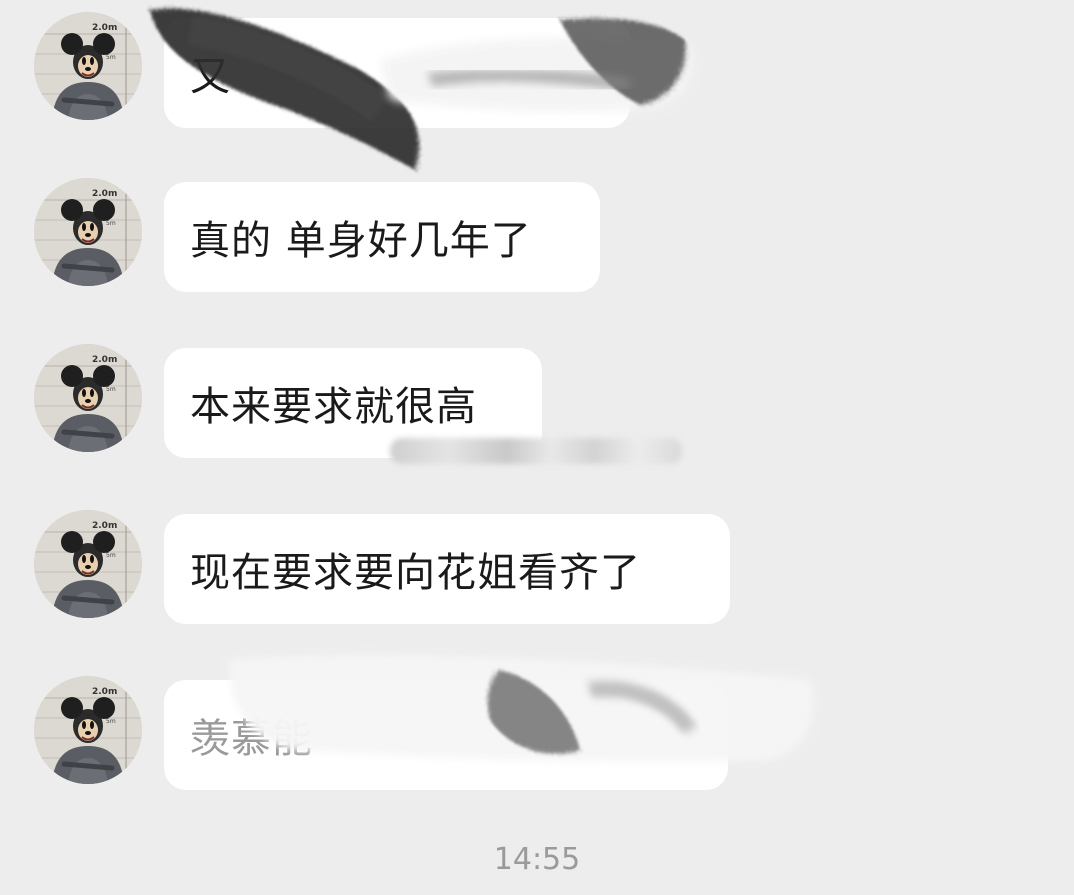 The image size is (1074, 895). What do you see at coordinates (397, 73) in the screenshot?
I see `message-bubble: 又` at bounding box center [397, 73].